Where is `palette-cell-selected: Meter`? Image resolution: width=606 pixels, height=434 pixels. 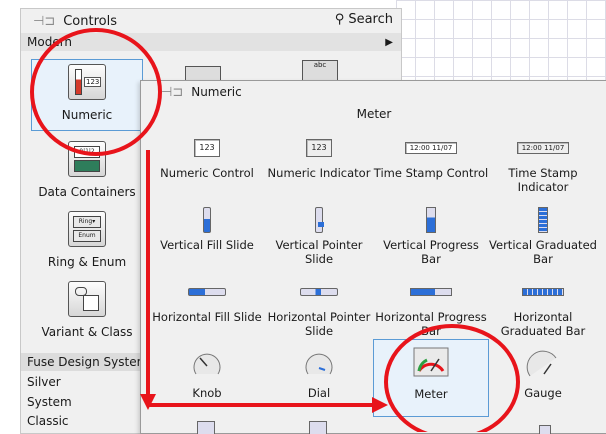 palette-cell-selected: Meter is located at coordinates (431, 378).